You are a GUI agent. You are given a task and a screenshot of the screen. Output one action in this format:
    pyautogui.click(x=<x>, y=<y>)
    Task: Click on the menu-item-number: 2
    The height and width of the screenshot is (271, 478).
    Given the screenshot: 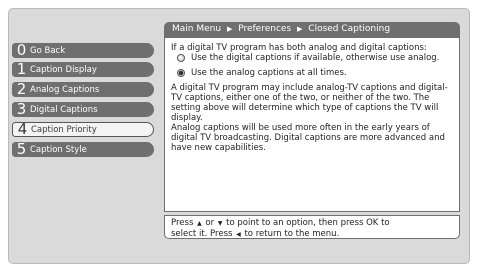 What is the action you would take?
    pyautogui.click(x=21, y=89)
    